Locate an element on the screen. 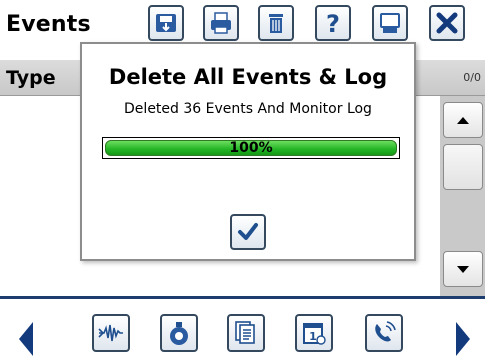 This screenshot has height=362, width=485. documents-button is located at coordinates (246, 333).